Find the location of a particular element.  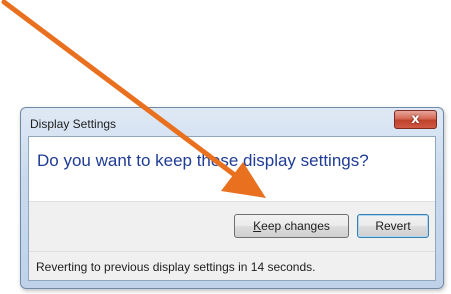

close-icon: x is located at coordinates (415, 119).